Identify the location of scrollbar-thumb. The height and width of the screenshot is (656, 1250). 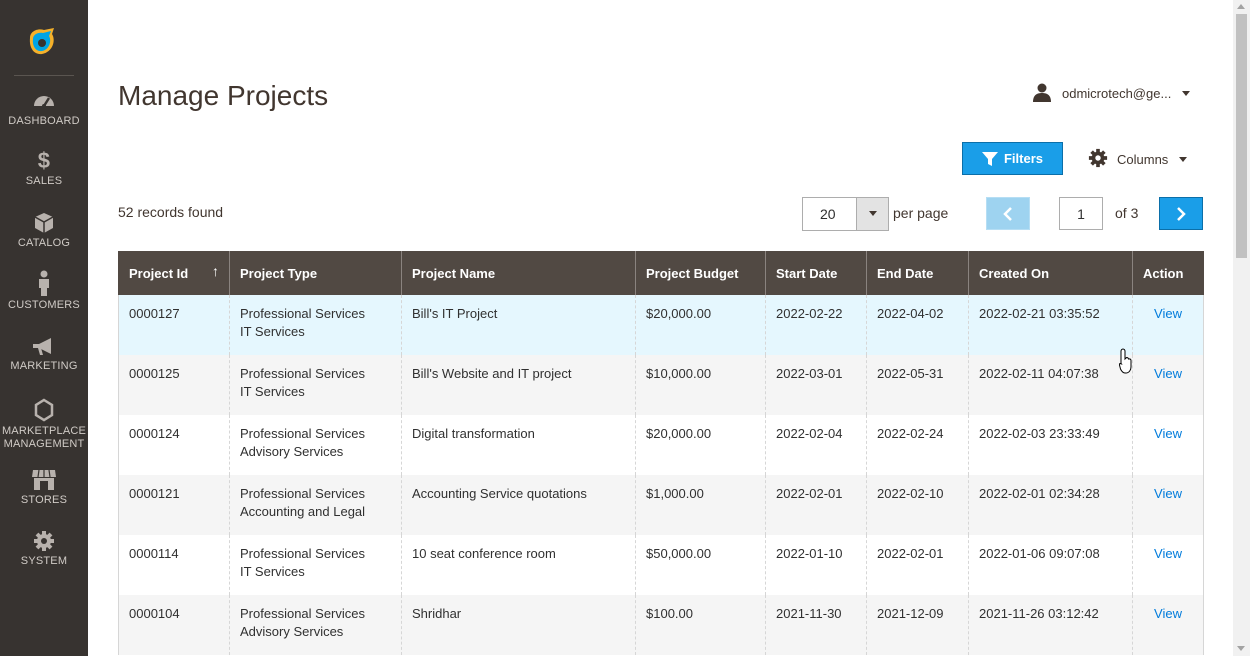
(1241, 136).